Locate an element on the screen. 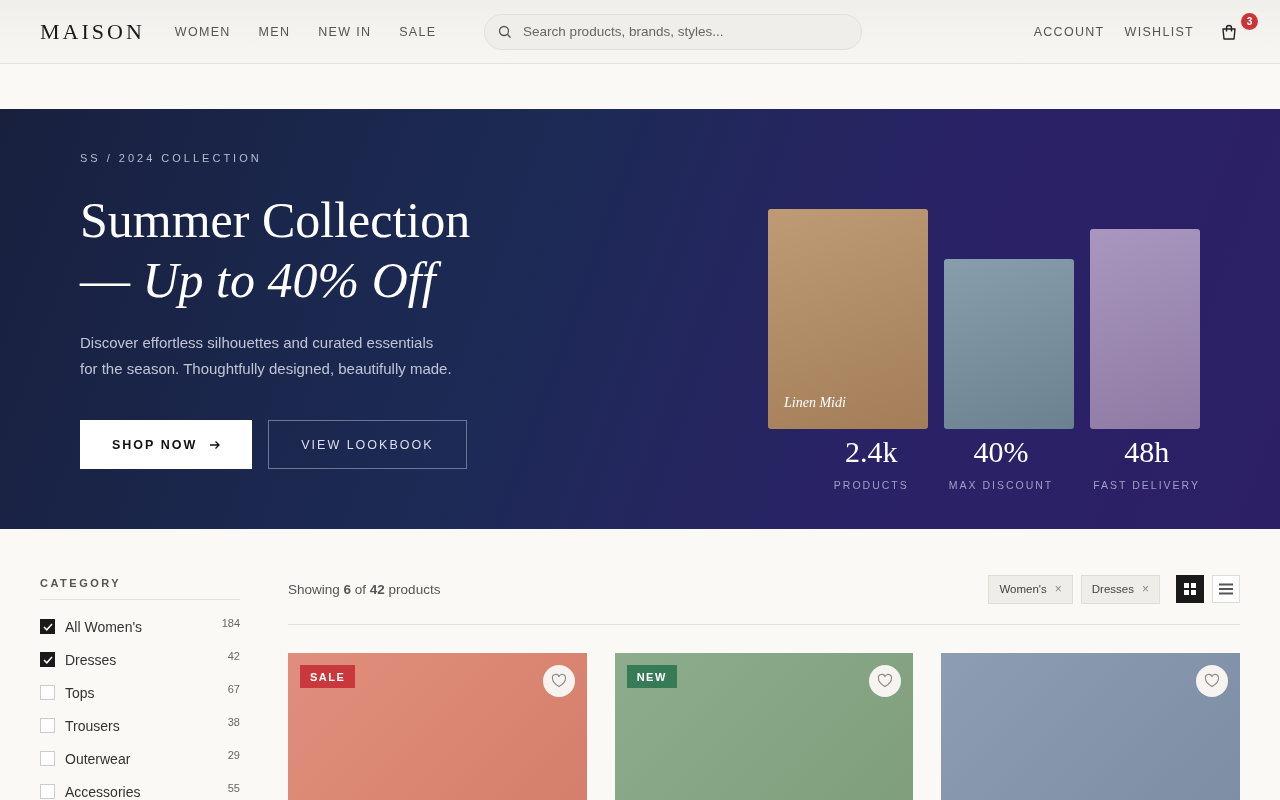 This screenshot has width=1280, height=800. grid-icon is located at coordinates (1190, 589).